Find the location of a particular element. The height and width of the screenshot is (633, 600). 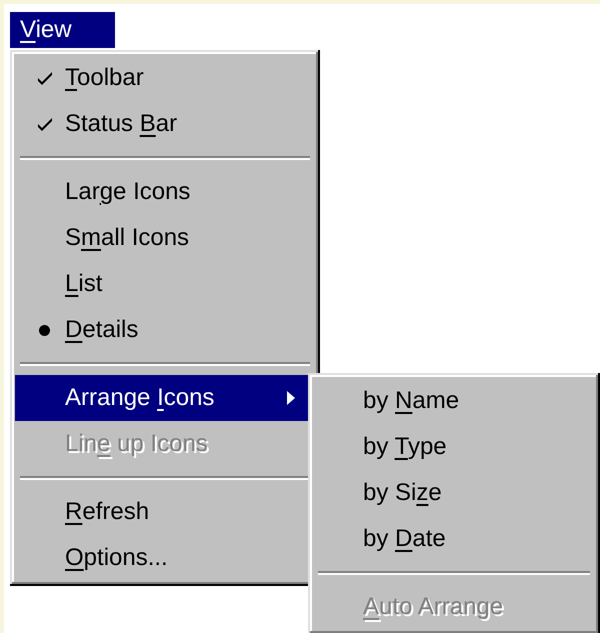

menu-item: Status Bar is located at coordinates (165, 124).